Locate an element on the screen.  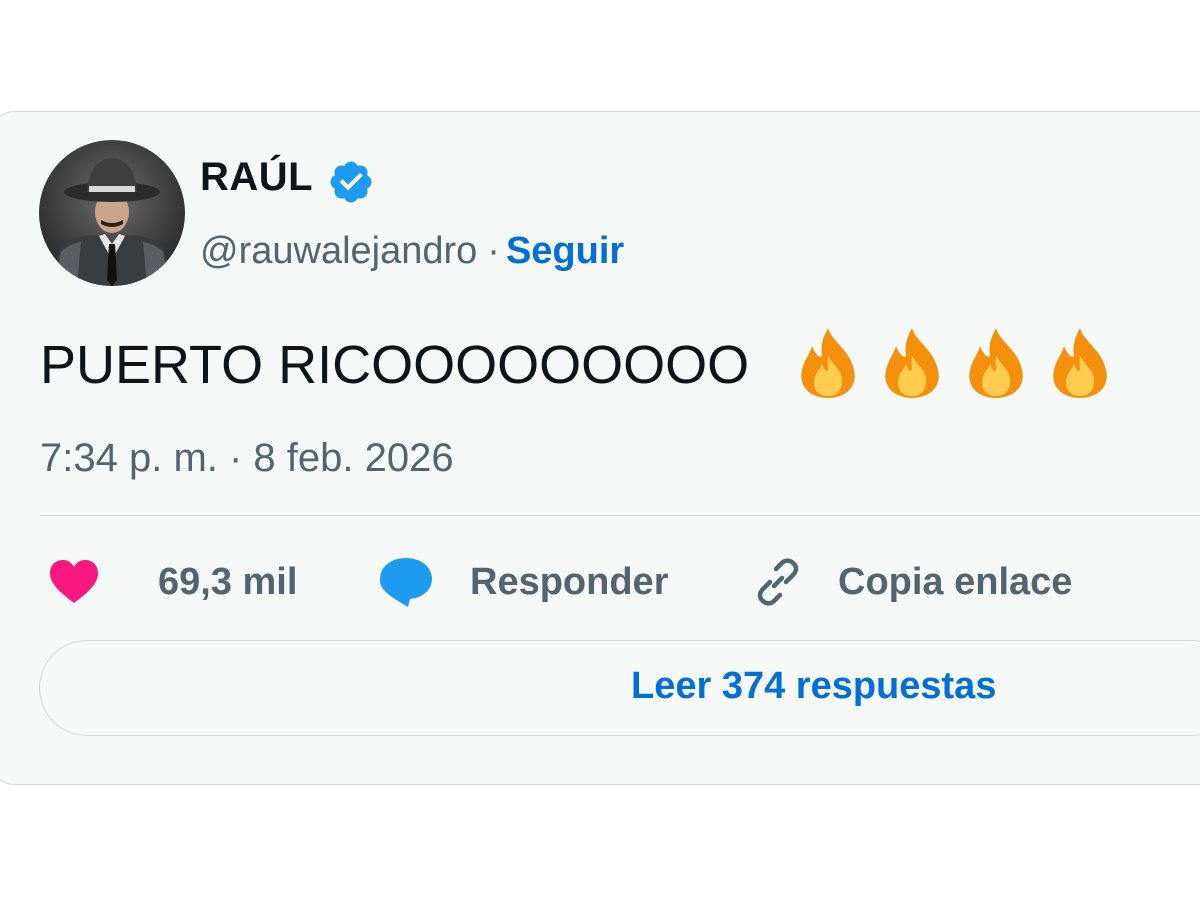
like-count: 69,3 mil is located at coordinates (228, 581).